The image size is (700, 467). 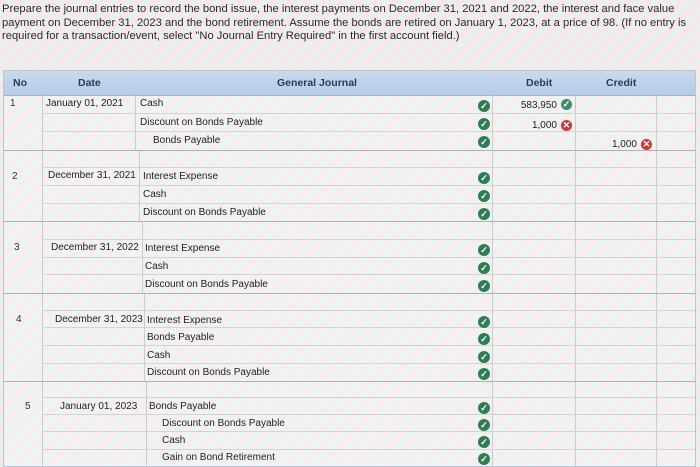 I want to click on header-credit: Credit, so click(x=621, y=83).